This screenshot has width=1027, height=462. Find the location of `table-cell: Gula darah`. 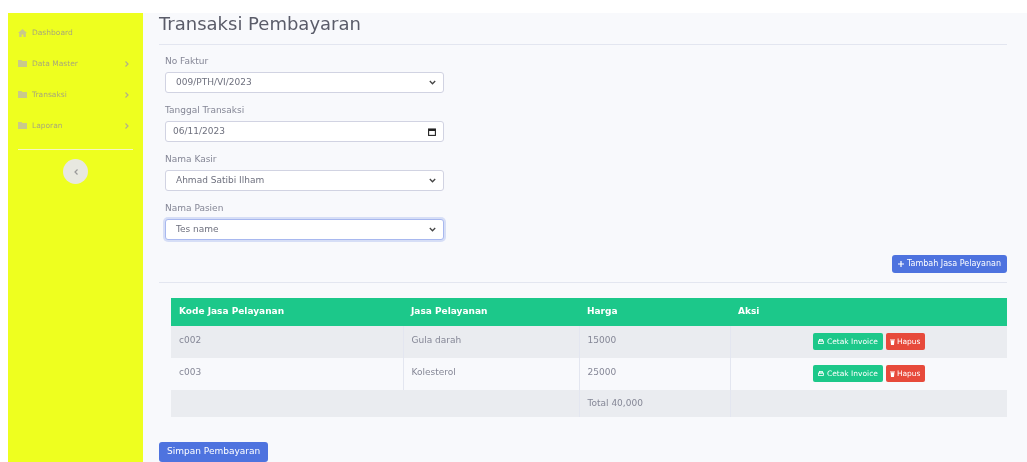

table-cell: Gula darah is located at coordinates (436, 340).